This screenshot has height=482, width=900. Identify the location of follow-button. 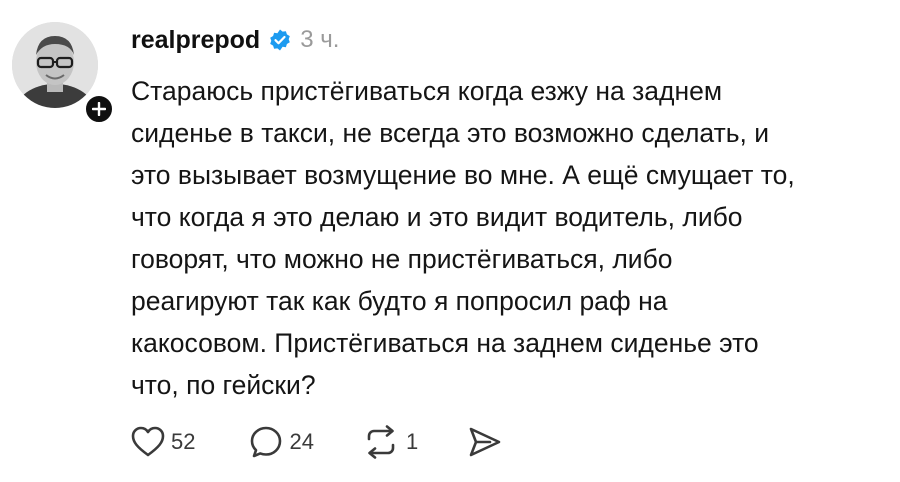
(99, 109).